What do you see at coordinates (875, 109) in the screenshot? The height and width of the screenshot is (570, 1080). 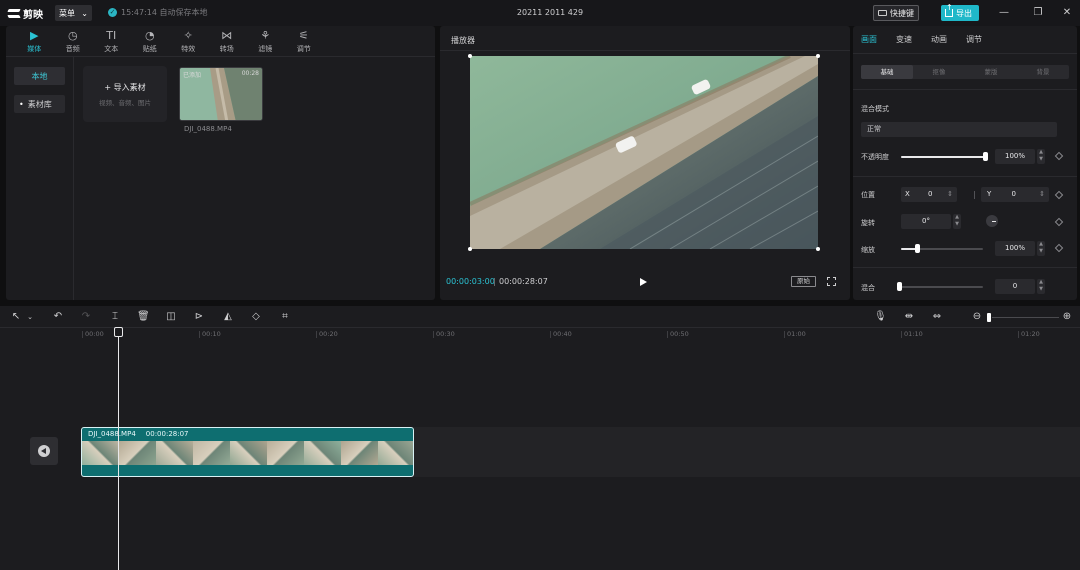 I see `blend-mode-label: 混合模式` at bounding box center [875, 109].